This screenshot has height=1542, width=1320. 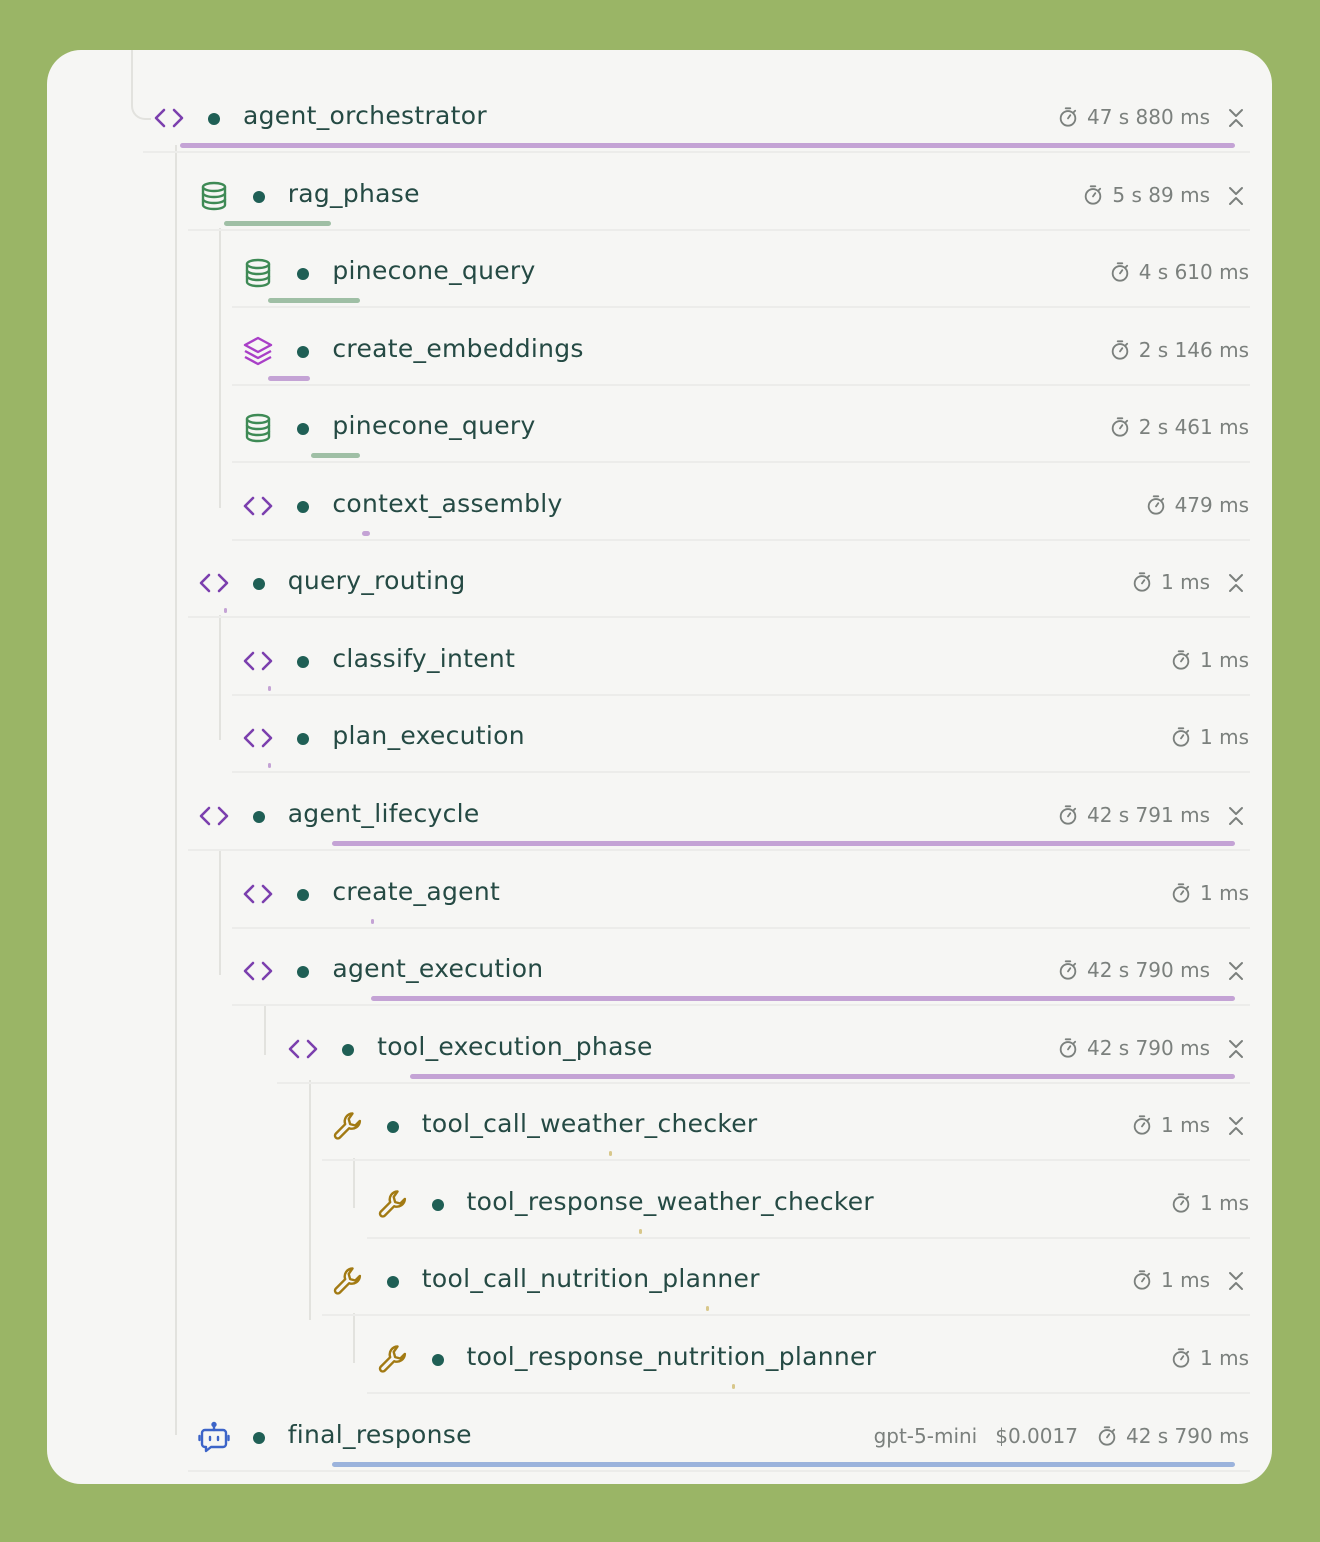 I want to click on span-meta: 2 s 461 ms, so click(x=1179, y=427).